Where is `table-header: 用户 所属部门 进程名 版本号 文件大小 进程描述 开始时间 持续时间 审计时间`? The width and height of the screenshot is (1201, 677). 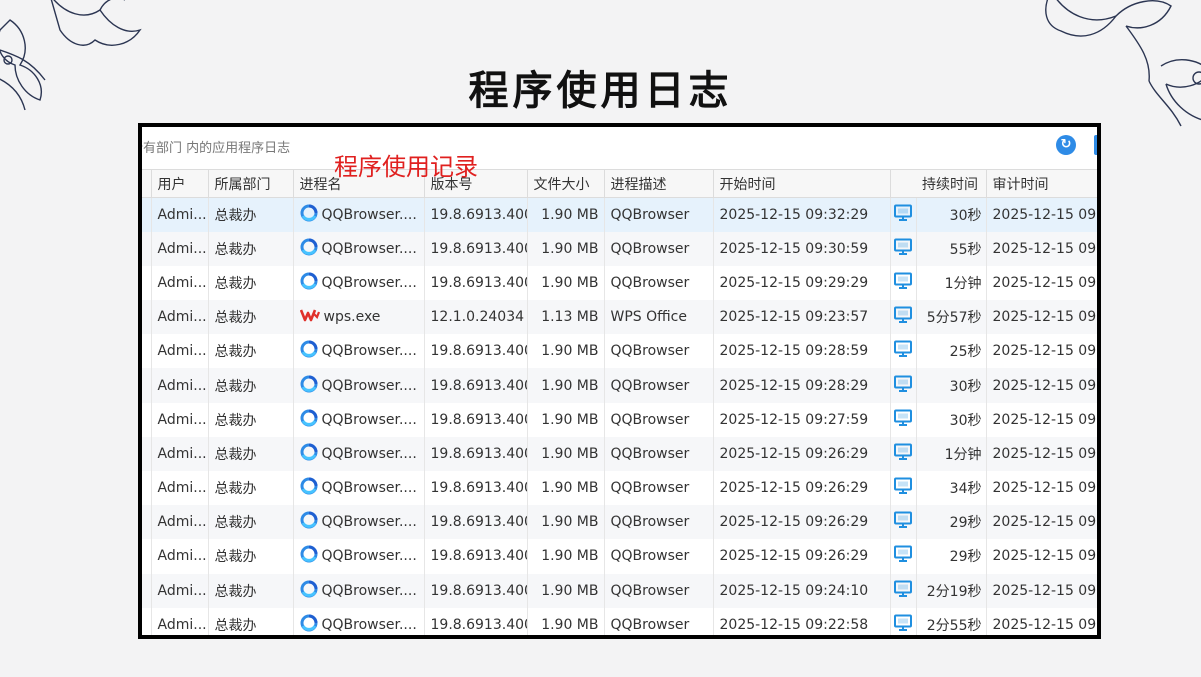 table-header: 用户 所属部门 进程名 版本号 文件大小 进程描述 开始时间 持续时间 审计时间 is located at coordinates (619, 183).